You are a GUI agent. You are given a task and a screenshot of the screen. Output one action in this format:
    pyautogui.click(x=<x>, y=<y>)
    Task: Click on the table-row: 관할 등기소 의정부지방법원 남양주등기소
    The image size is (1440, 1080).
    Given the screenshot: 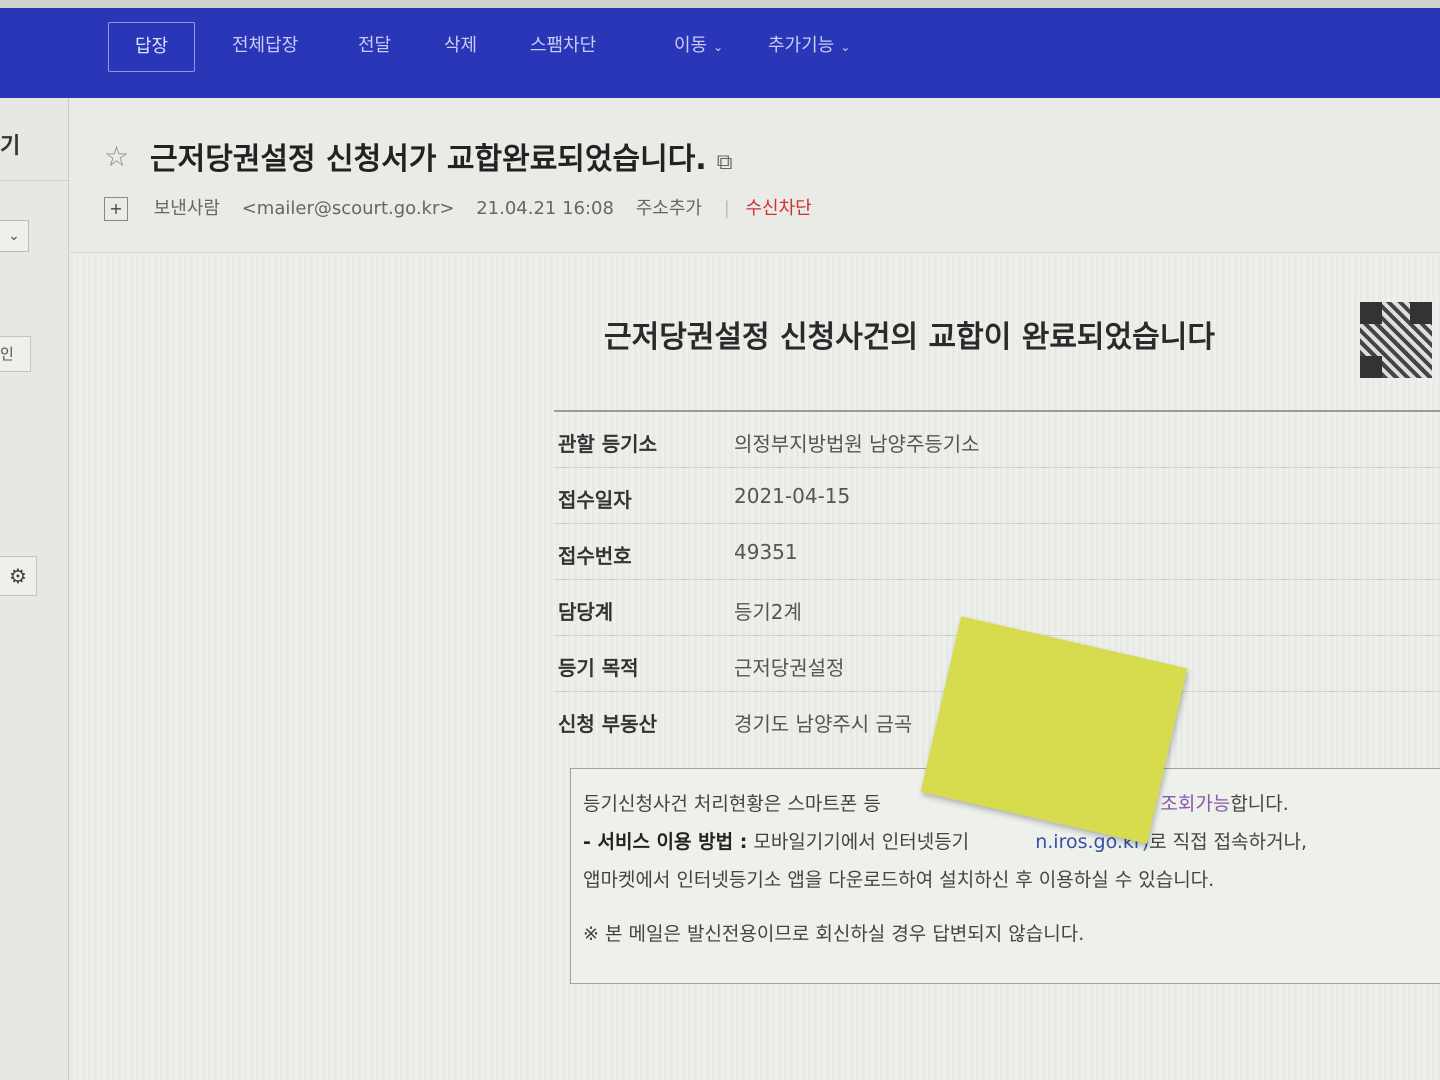 What is the action you would take?
    pyautogui.click(x=997, y=440)
    